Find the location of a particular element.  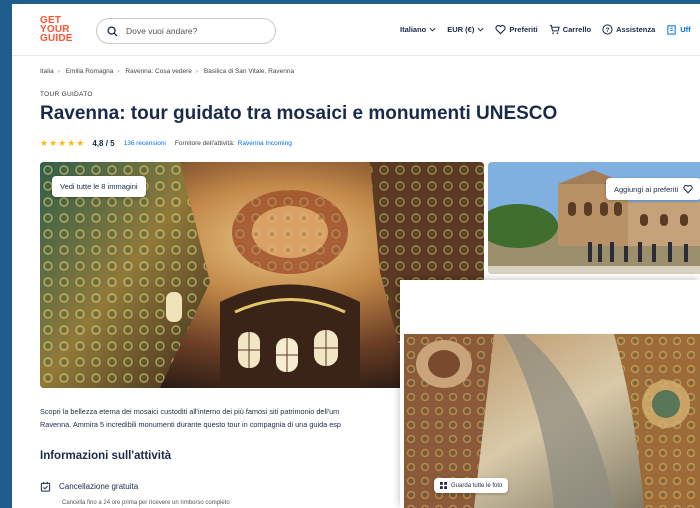

see-all-photos-label: Guarda tutte le foto is located at coordinates (477, 485).